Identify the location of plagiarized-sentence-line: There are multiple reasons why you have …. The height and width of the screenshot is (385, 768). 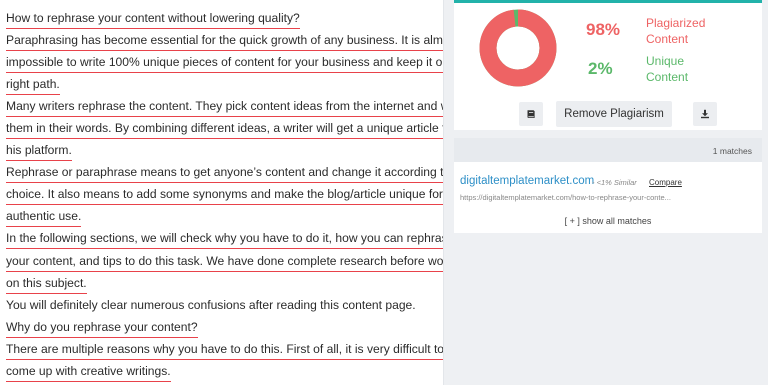
(224, 351).